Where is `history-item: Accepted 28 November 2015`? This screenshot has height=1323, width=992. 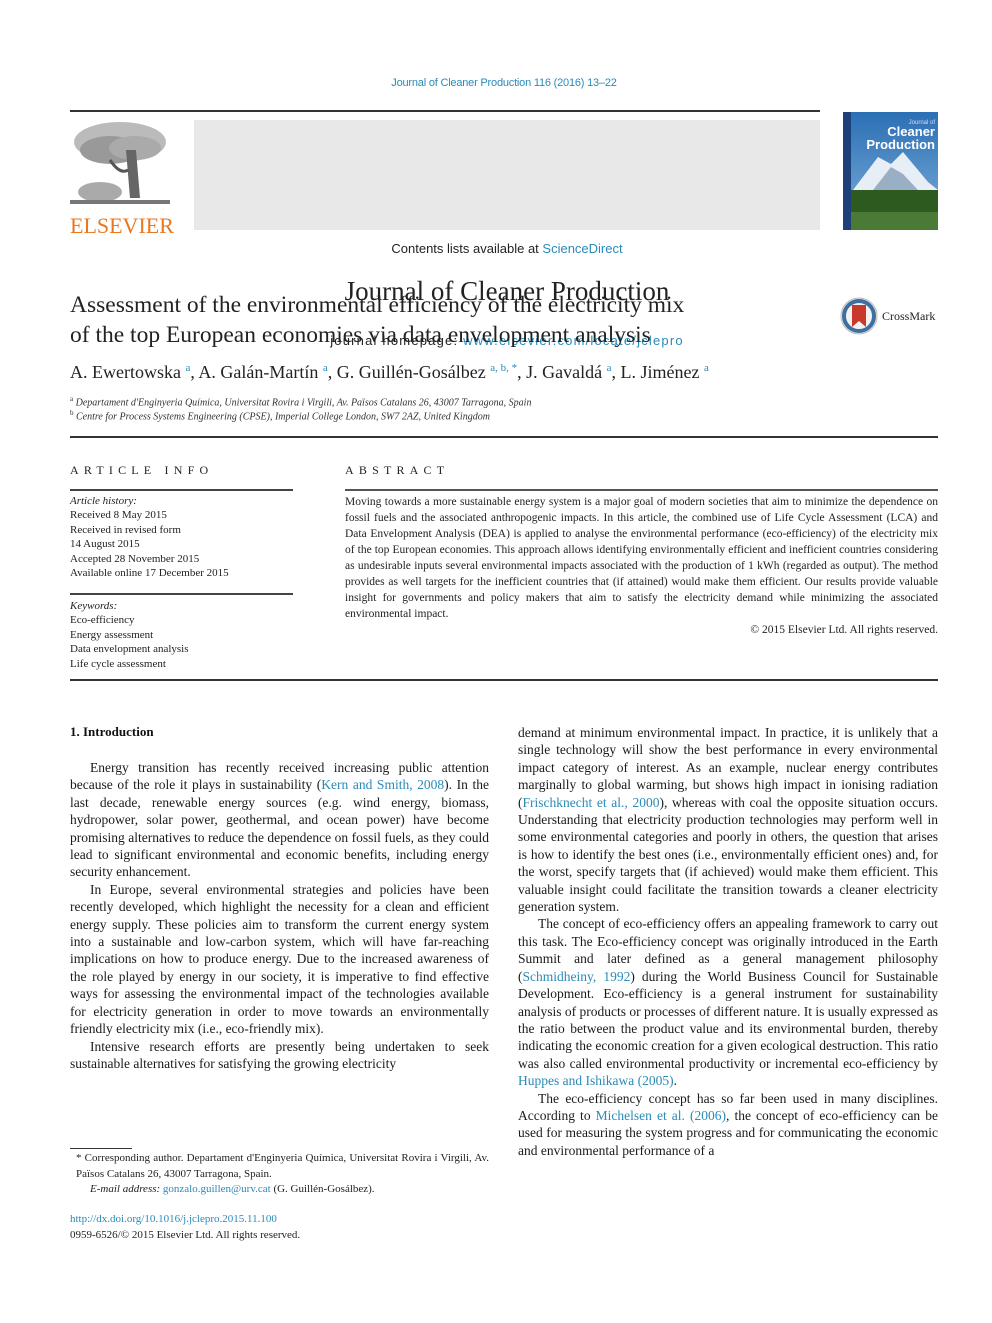 history-item: Accepted 28 November 2015 is located at coordinates (135, 558).